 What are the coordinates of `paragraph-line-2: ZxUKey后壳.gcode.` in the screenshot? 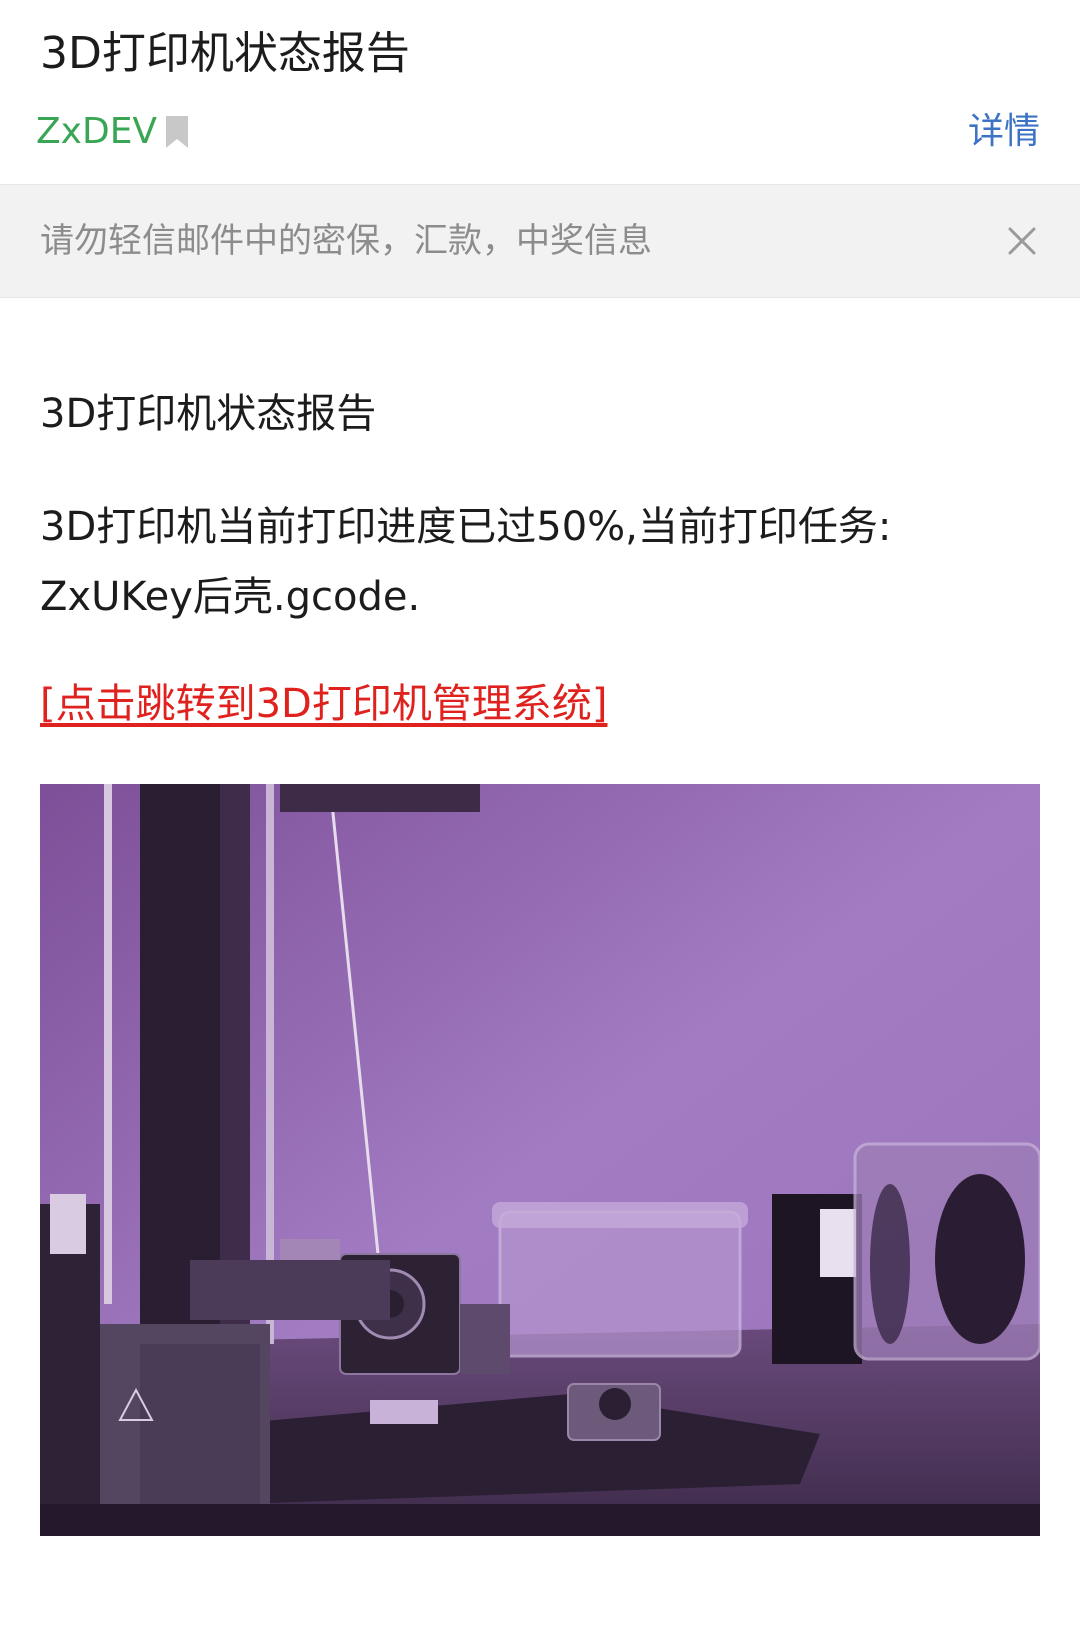 It's located at (230, 597).